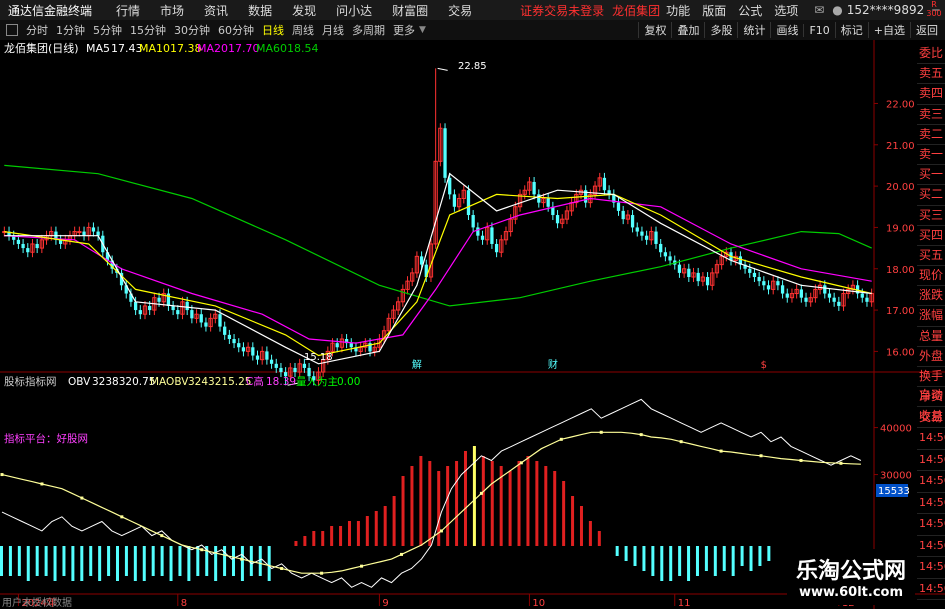 The image size is (945, 609). Describe the element at coordinates (422, 30) in the screenshot. I see `chevron-down-icon: ▼` at that location.